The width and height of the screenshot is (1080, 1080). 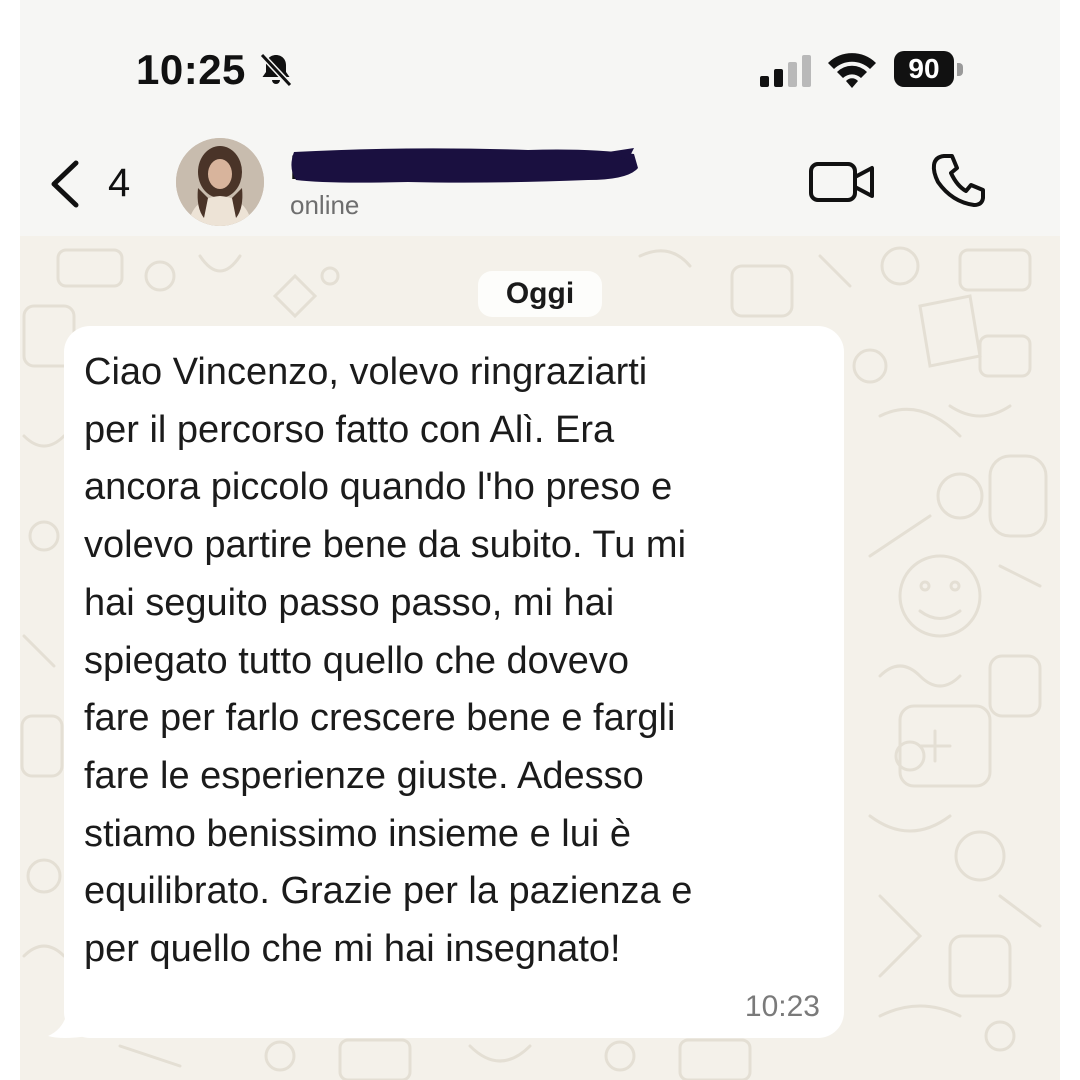 I want to click on battery-level: 90, so click(x=924, y=68).